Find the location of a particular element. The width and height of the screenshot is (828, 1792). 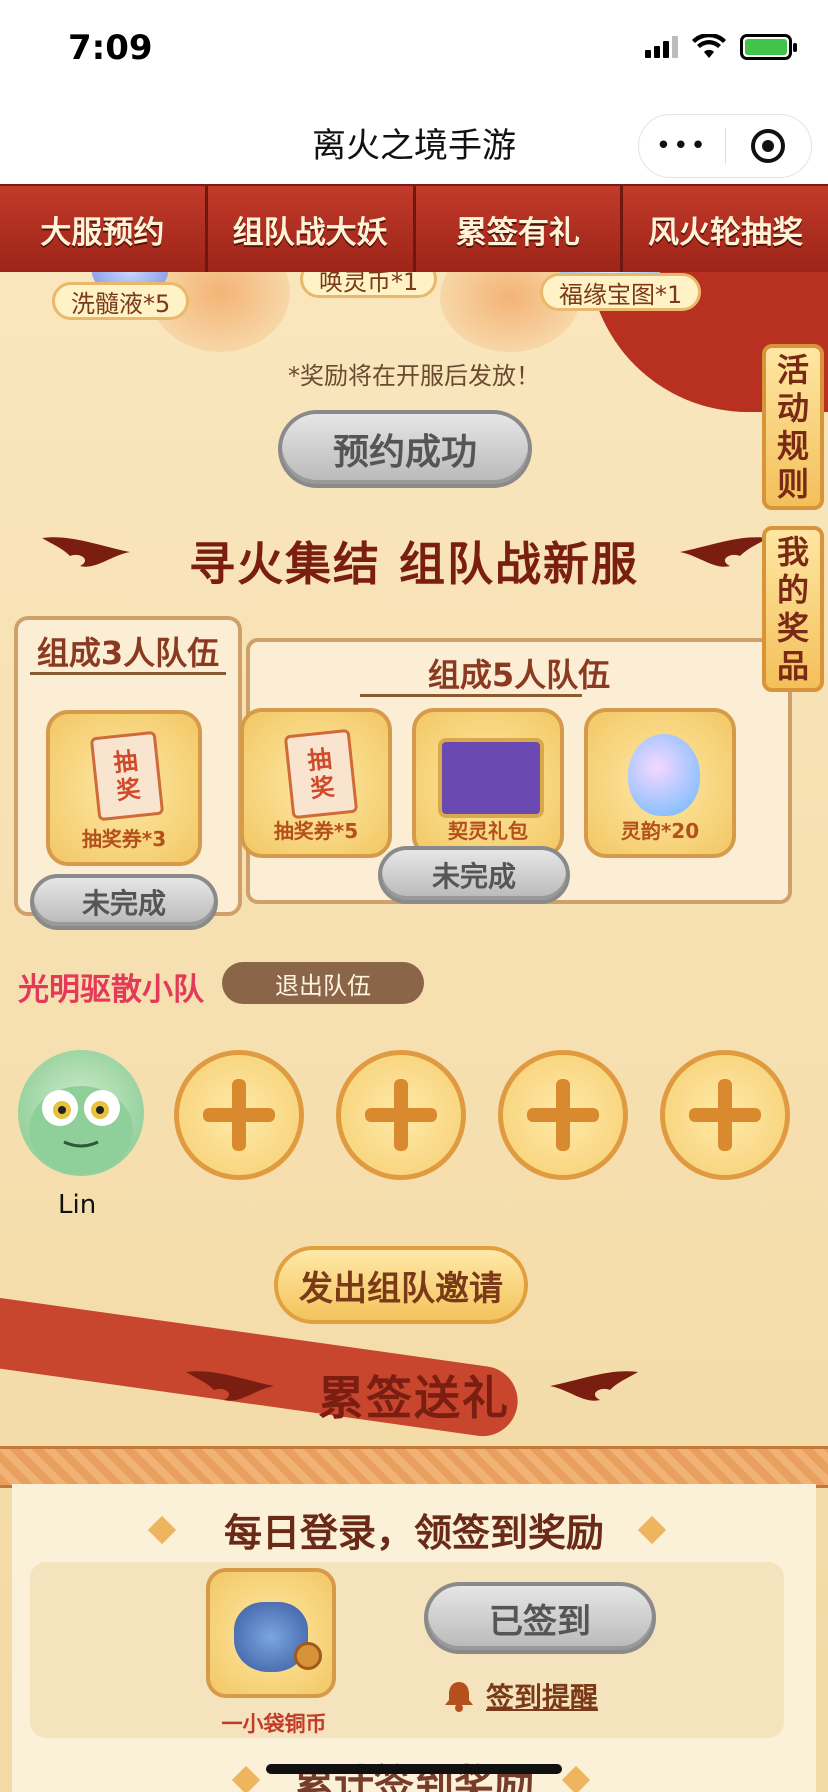

team3-box: 组成3人队伍 抽 奖 抽奖券*3 未完成 is located at coordinates (128, 773).